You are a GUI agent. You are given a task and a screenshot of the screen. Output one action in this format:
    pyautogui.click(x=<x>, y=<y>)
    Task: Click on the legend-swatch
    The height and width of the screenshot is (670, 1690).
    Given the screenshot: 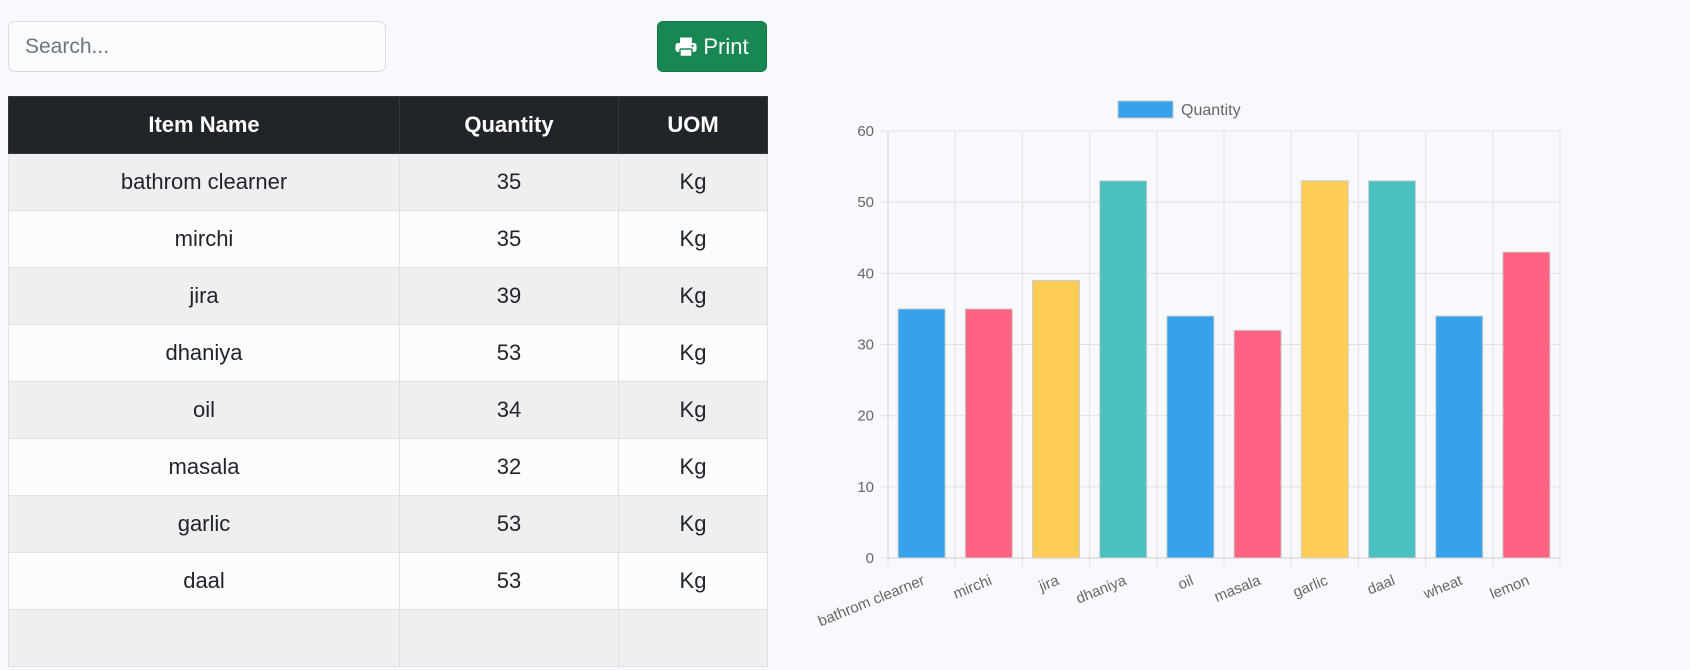 What is the action you would take?
    pyautogui.click(x=1145, y=109)
    